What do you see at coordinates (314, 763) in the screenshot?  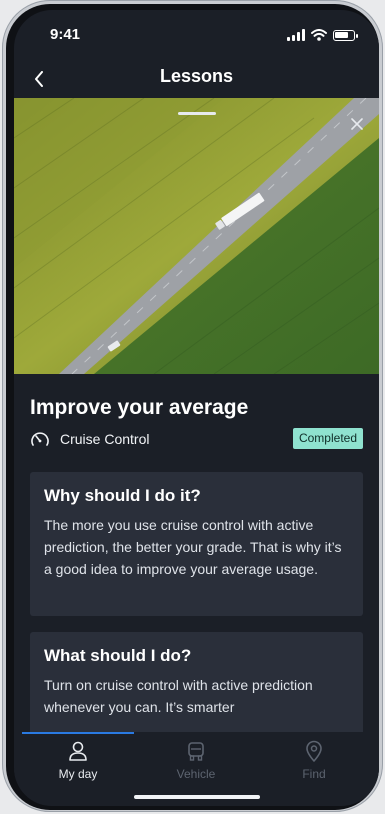 I see `tab-find: Find` at bounding box center [314, 763].